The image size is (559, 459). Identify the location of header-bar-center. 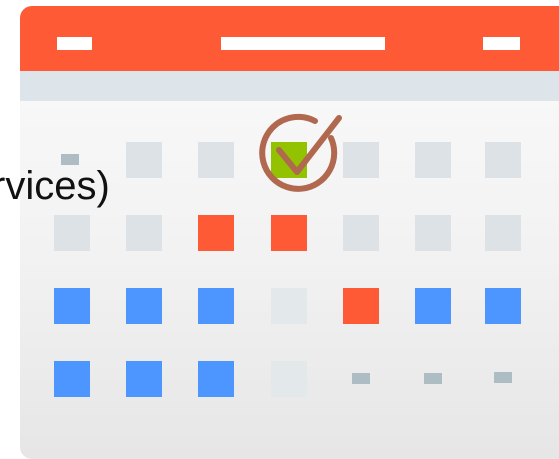
(303, 43).